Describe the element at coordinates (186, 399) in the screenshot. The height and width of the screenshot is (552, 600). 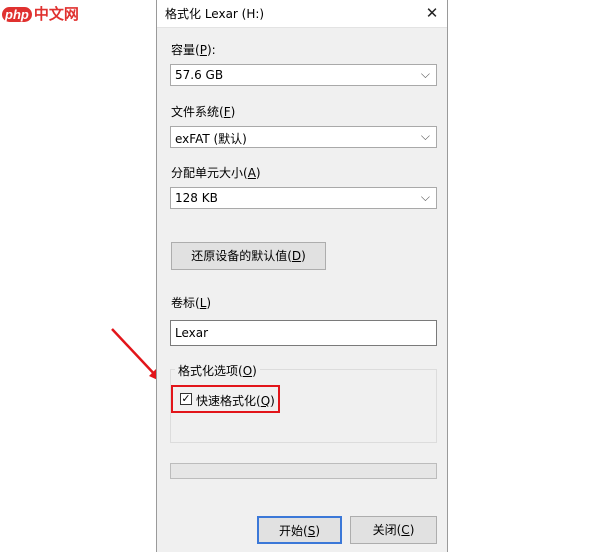
I see `quick-format-checkbox: ✓` at that location.